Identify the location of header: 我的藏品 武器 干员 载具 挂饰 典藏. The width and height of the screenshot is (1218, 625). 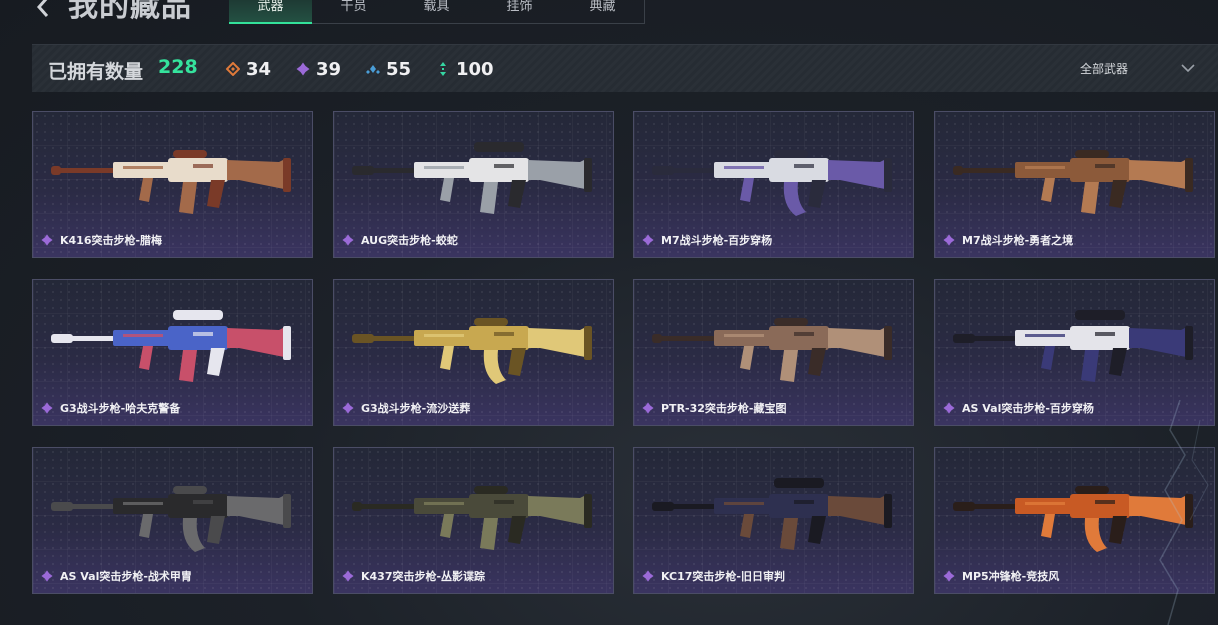
(609, 13).